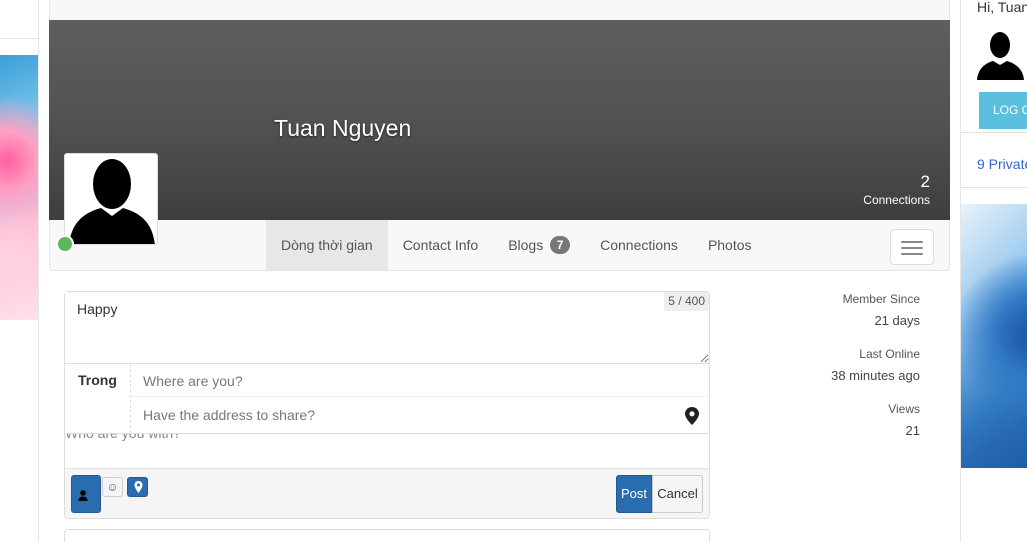 This screenshot has height=542, width=1027. I want to click on who-input: Who are you with?, so click(123, 437).